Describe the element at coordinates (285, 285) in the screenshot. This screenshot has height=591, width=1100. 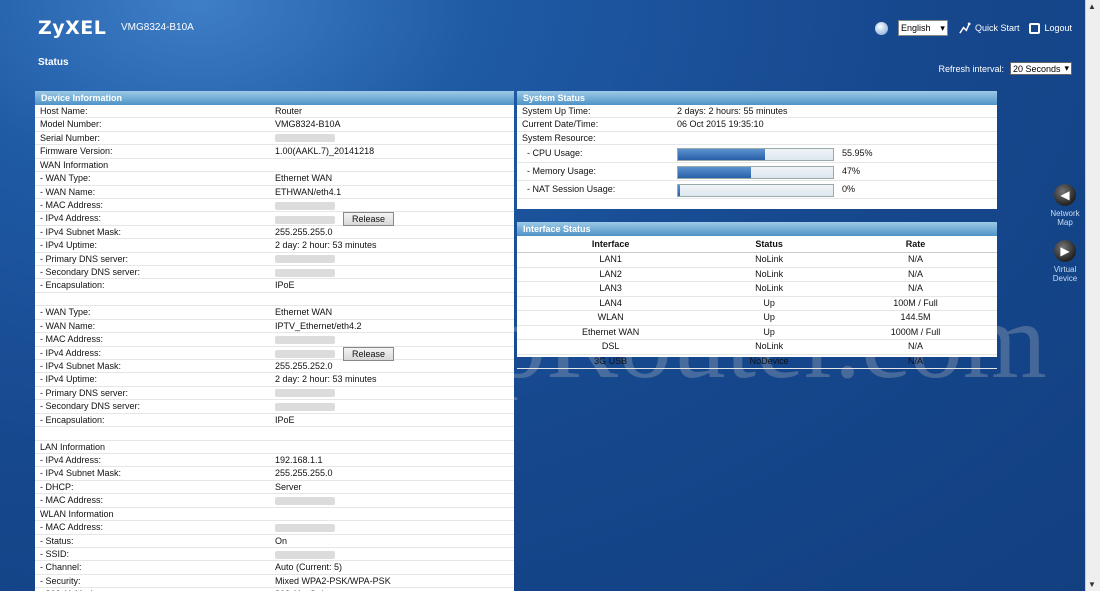
I see `value-text: IPoE` at that location.